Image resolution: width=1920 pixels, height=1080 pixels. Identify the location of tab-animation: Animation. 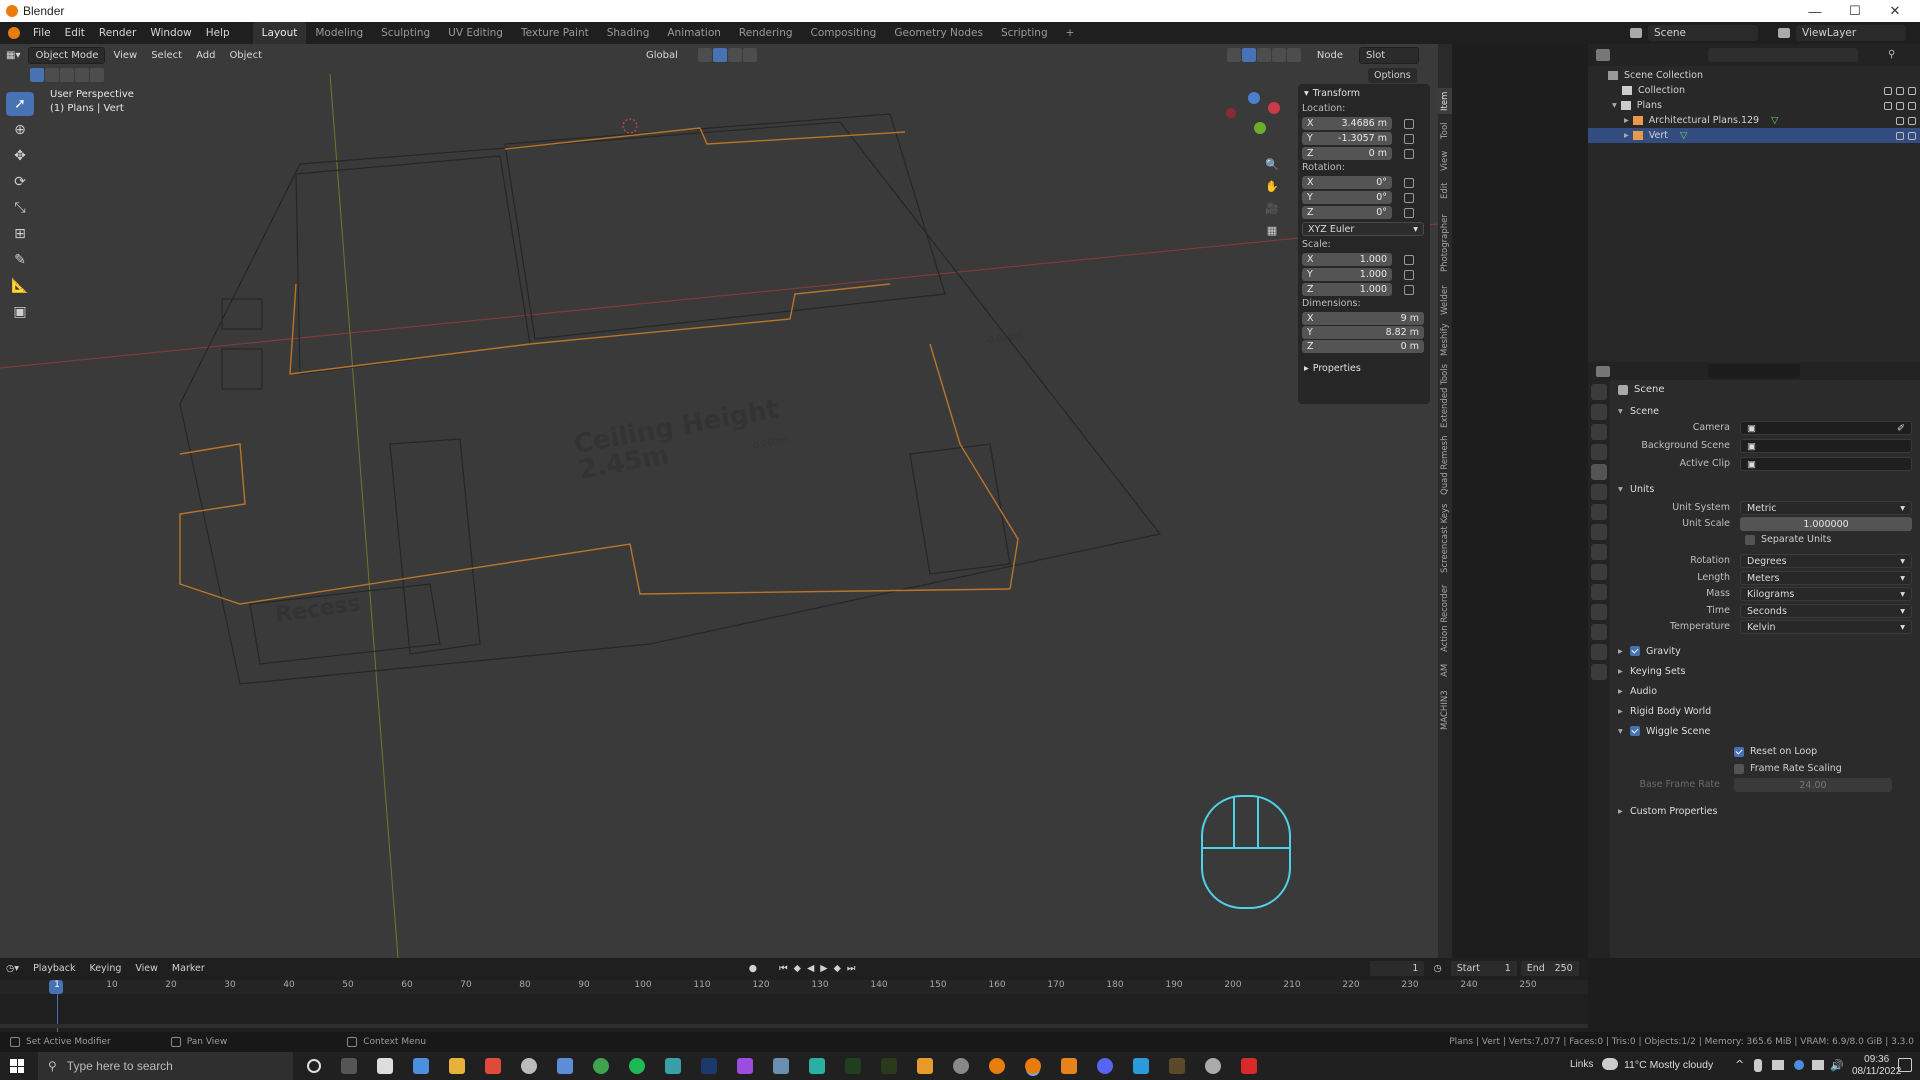
(694, 33).